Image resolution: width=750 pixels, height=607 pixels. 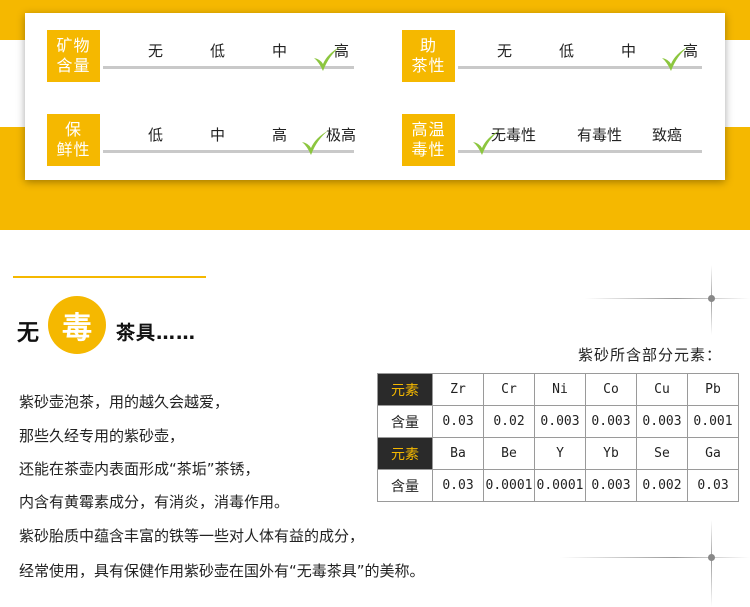 I want to click on metric-label: 保鲜性, so click(x=73, y=140).